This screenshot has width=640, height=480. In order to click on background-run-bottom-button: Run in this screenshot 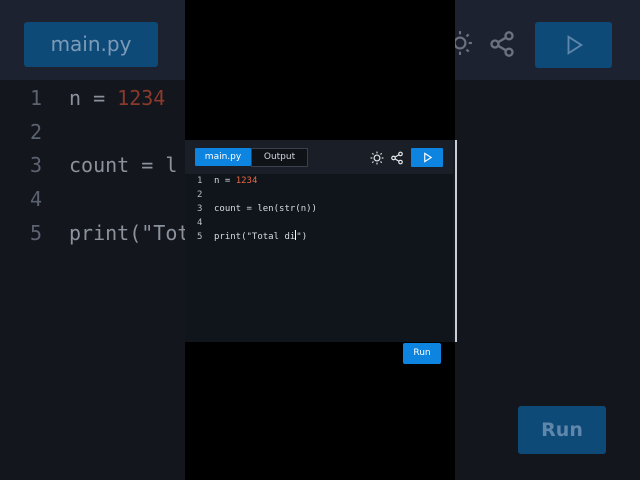, I will do `click(562, 430)`.